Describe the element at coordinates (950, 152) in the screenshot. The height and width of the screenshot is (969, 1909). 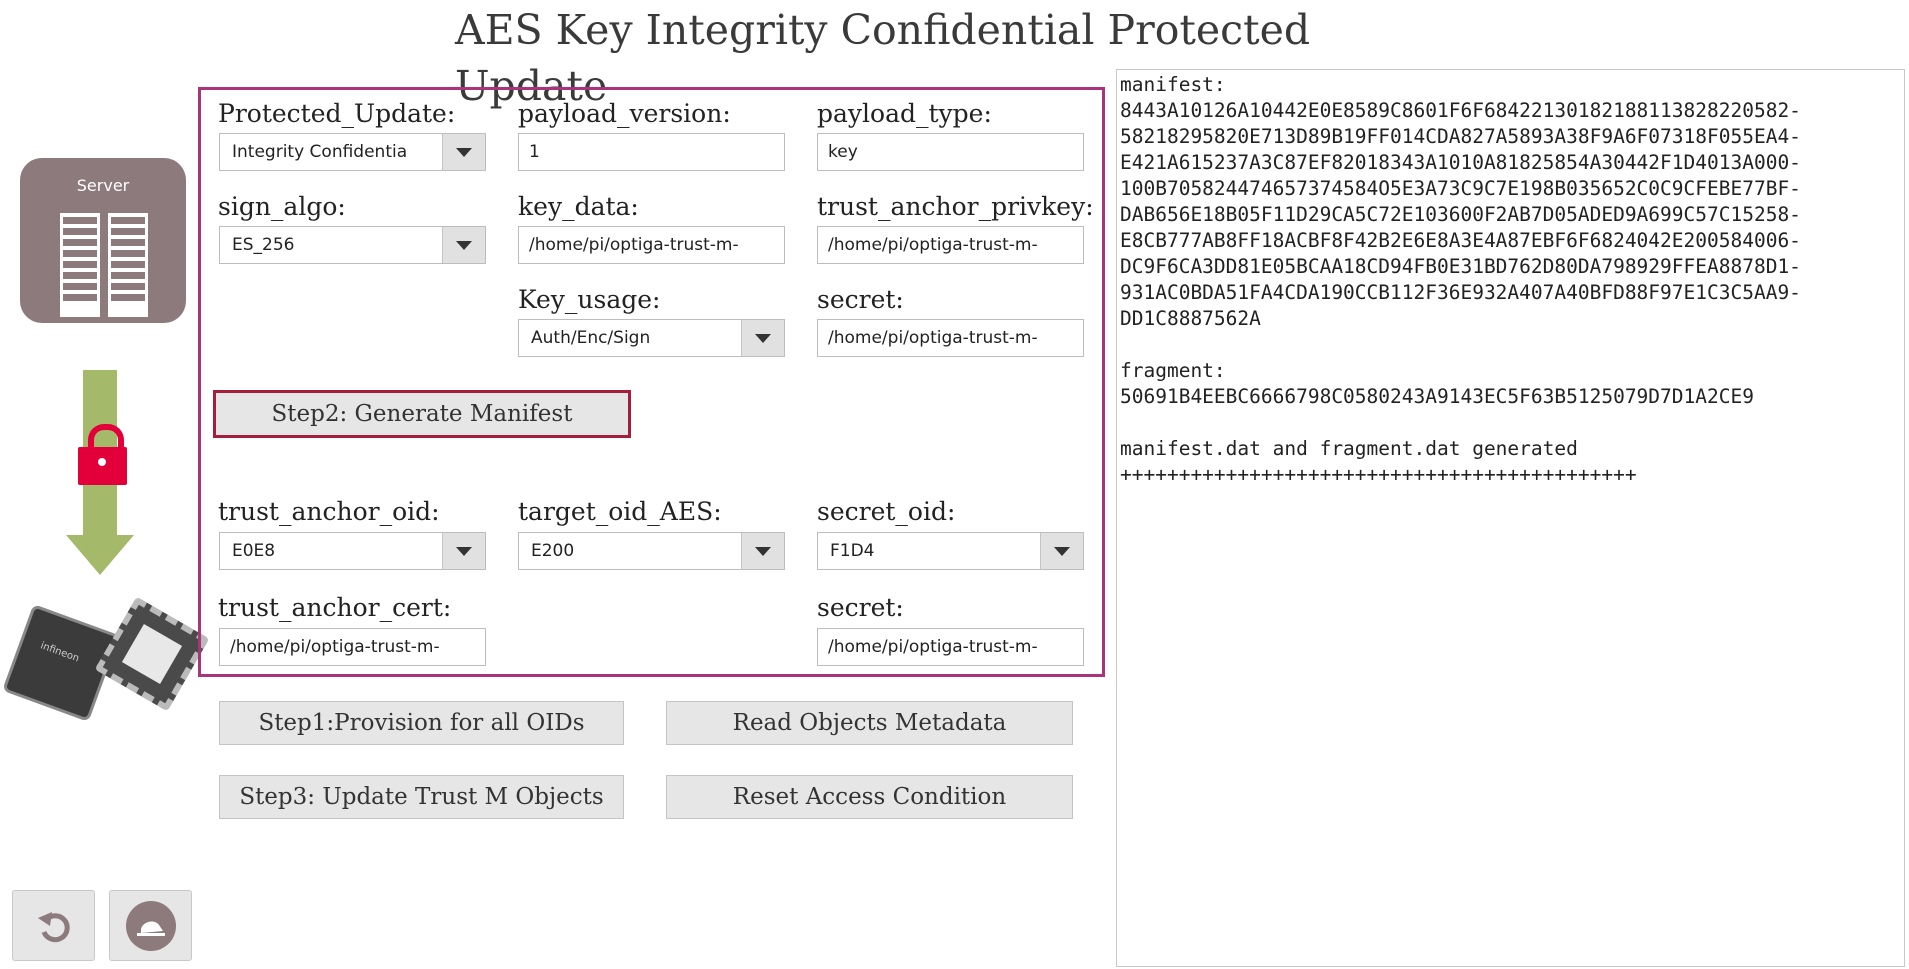
I see `payload-type-input: key` at that location.